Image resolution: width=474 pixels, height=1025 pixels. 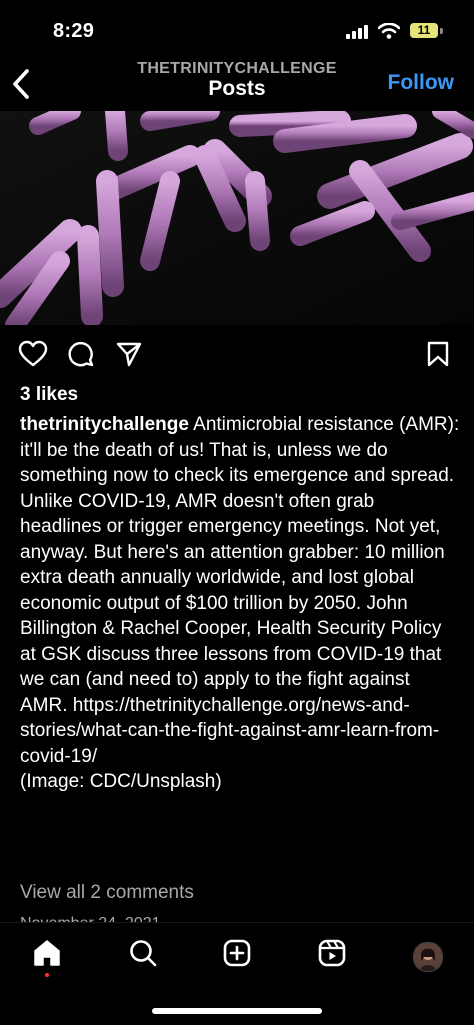 I want to click on bookmark-icon, so click(x=438, y=354).